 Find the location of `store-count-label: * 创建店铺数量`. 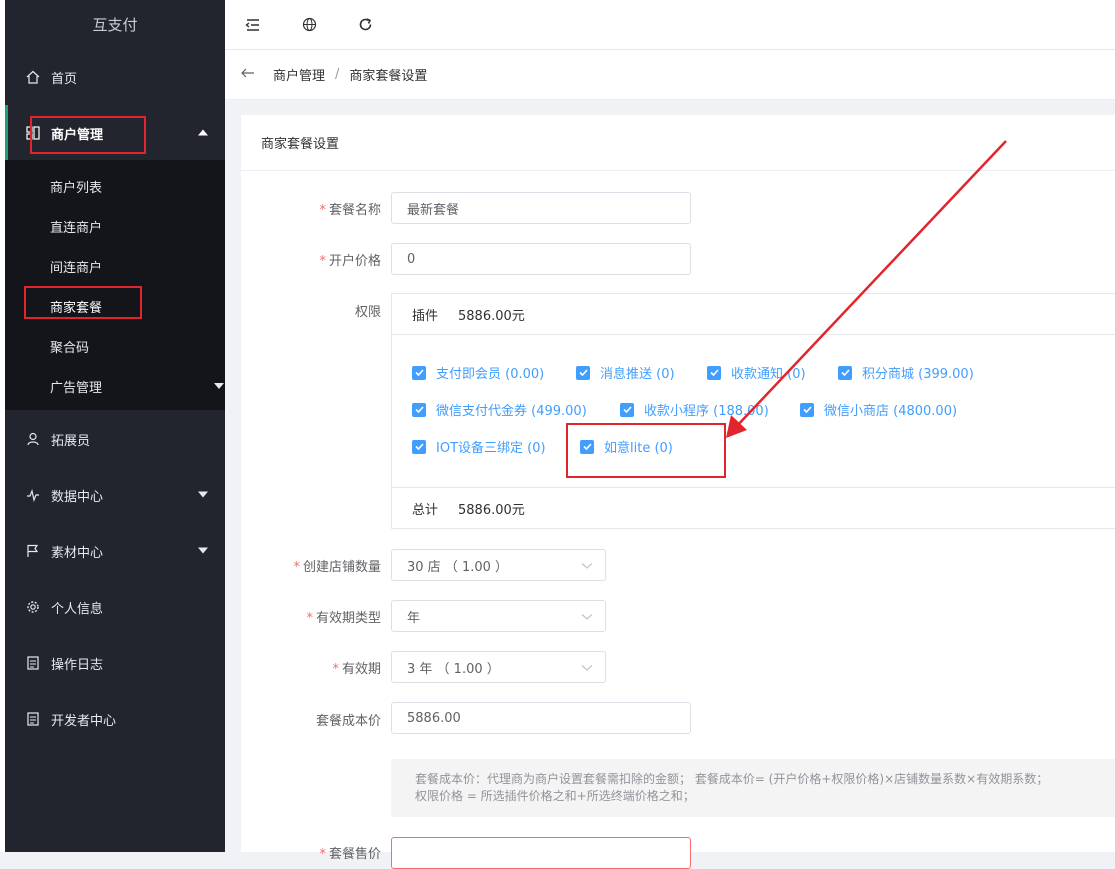

store-count-label: * 创建店铺数量 is located at coordinates (337, 567).